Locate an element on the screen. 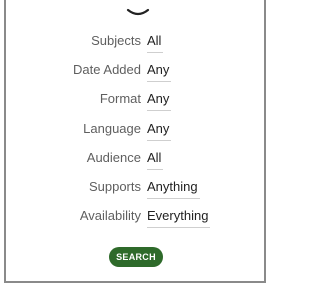  filter-row-date-added: Date Added Any is located at coordinates (137, 70).